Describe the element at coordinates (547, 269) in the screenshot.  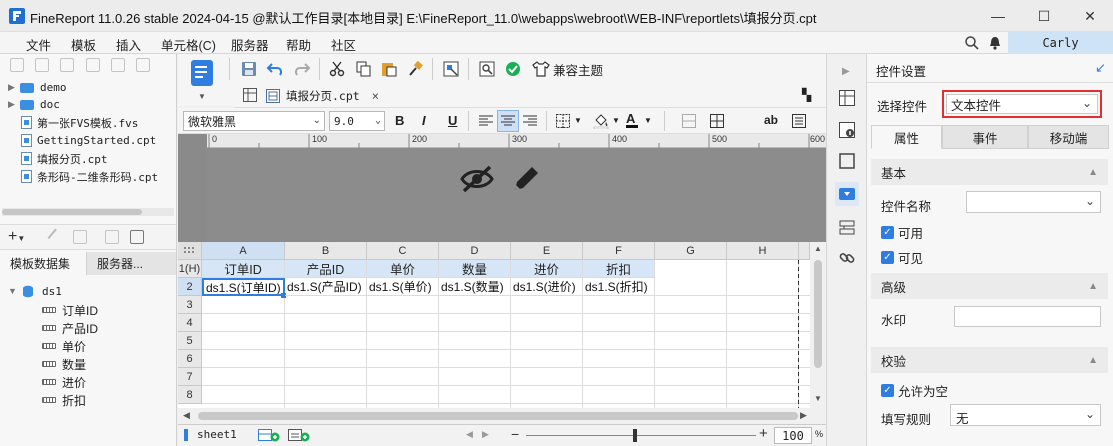
I see `cell-e1: 进价` at that location.